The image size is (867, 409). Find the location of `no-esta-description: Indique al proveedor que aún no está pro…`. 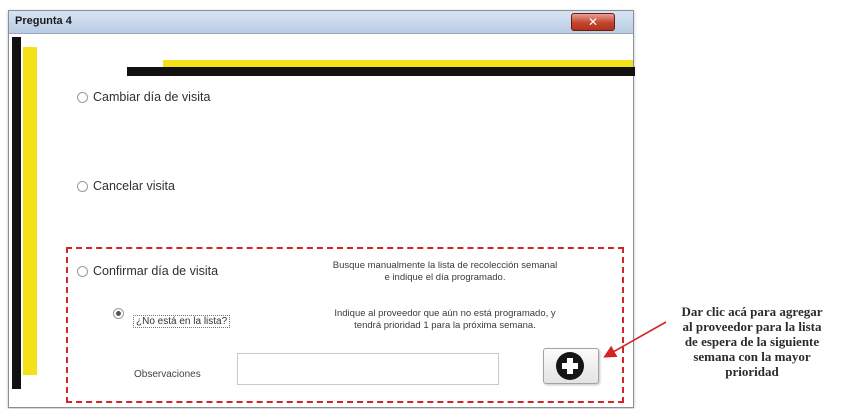

no-esta-description: Indique al proveedor que aún no está pro… is located at coordinates (445, 320).